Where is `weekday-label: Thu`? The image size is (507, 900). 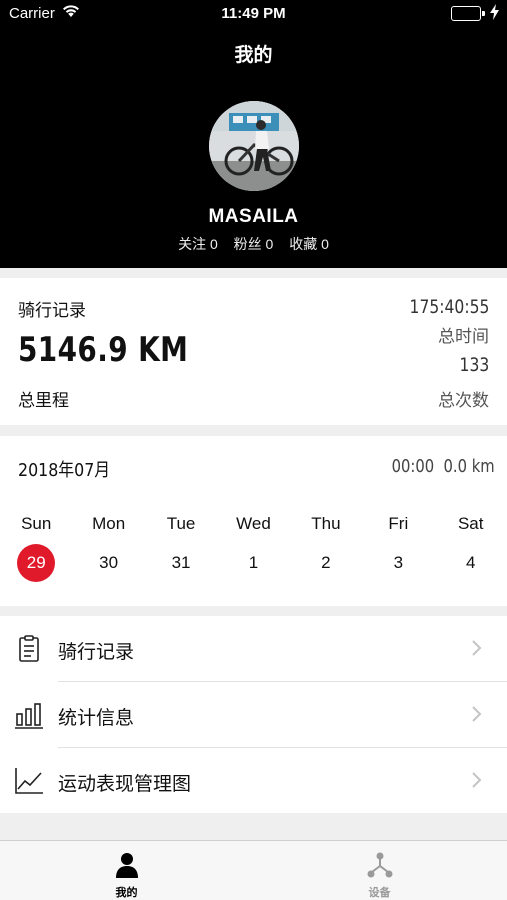
weekday-label: Thu is located at coordinates (326, 523).